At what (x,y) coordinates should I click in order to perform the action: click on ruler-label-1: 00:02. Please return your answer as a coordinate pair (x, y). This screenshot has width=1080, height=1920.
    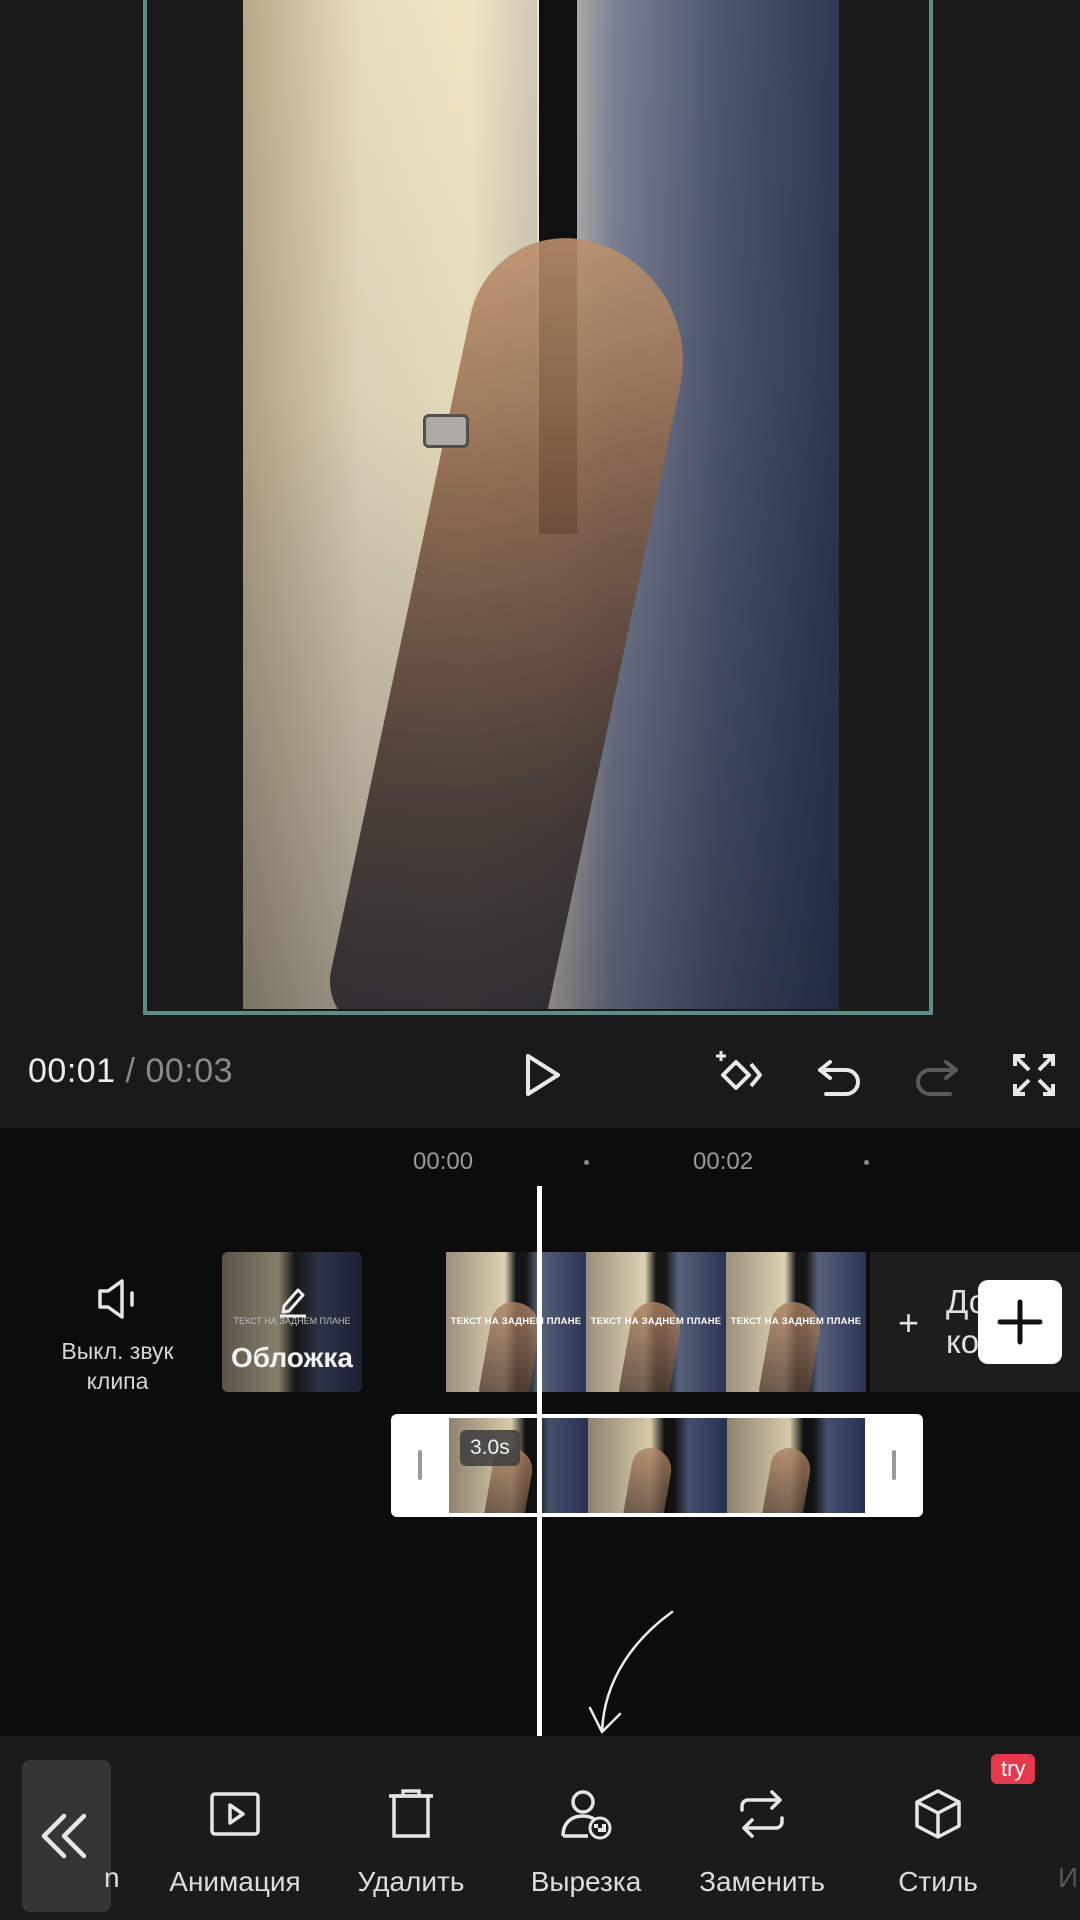
    Looking at the image, I should click on (723, 1161).